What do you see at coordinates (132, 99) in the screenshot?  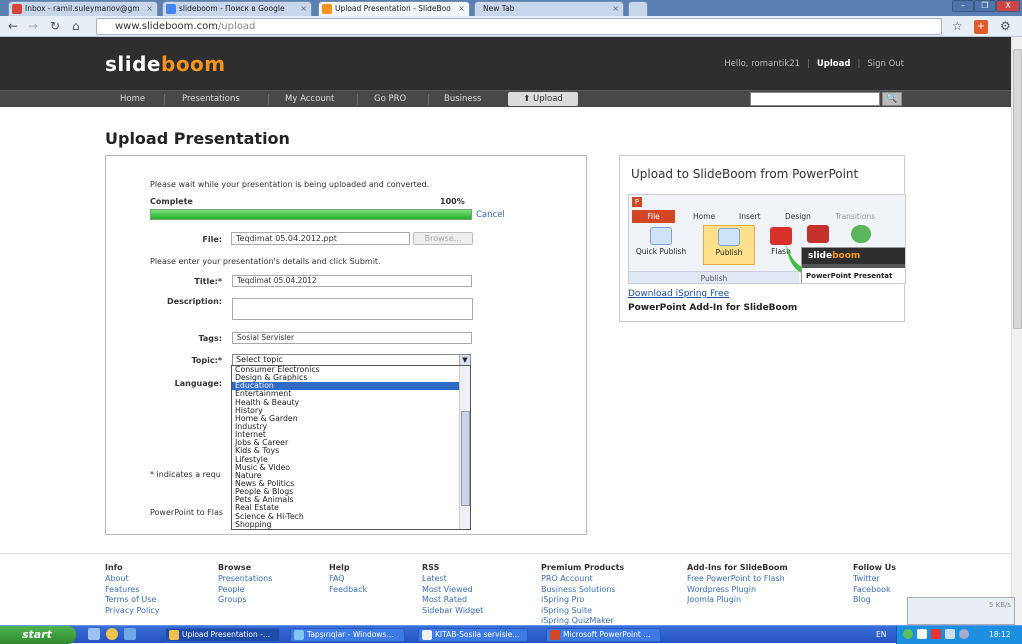 I see `nav-home: Home` at bounding box center [132, 99].